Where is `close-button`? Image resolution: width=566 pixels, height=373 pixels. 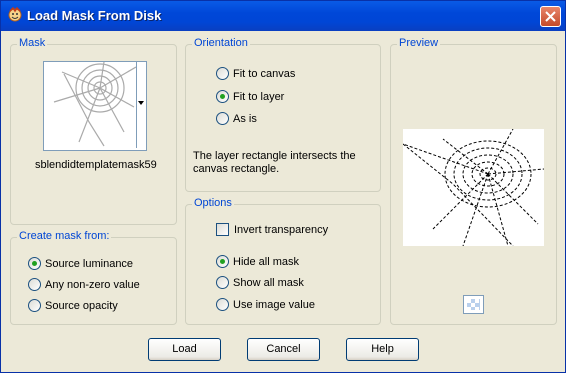 close-button is located at coordinates (550, 16).